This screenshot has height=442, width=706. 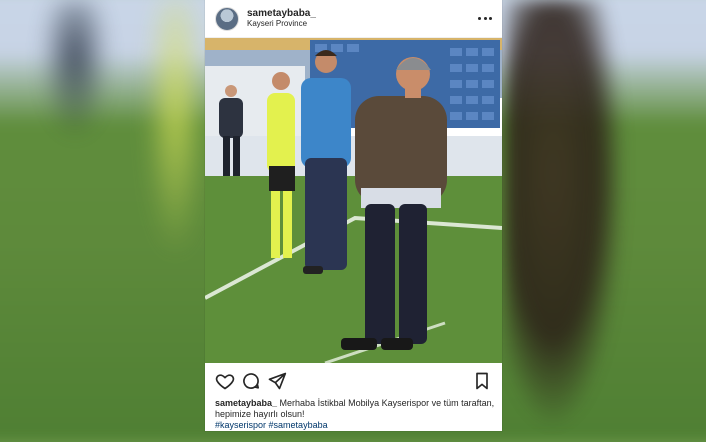 What do you see at coordinates (353, 19) in the screenshot?
I see `post-header: sametaybaba_ Kayseri Province` at bounding box center [353, 19].